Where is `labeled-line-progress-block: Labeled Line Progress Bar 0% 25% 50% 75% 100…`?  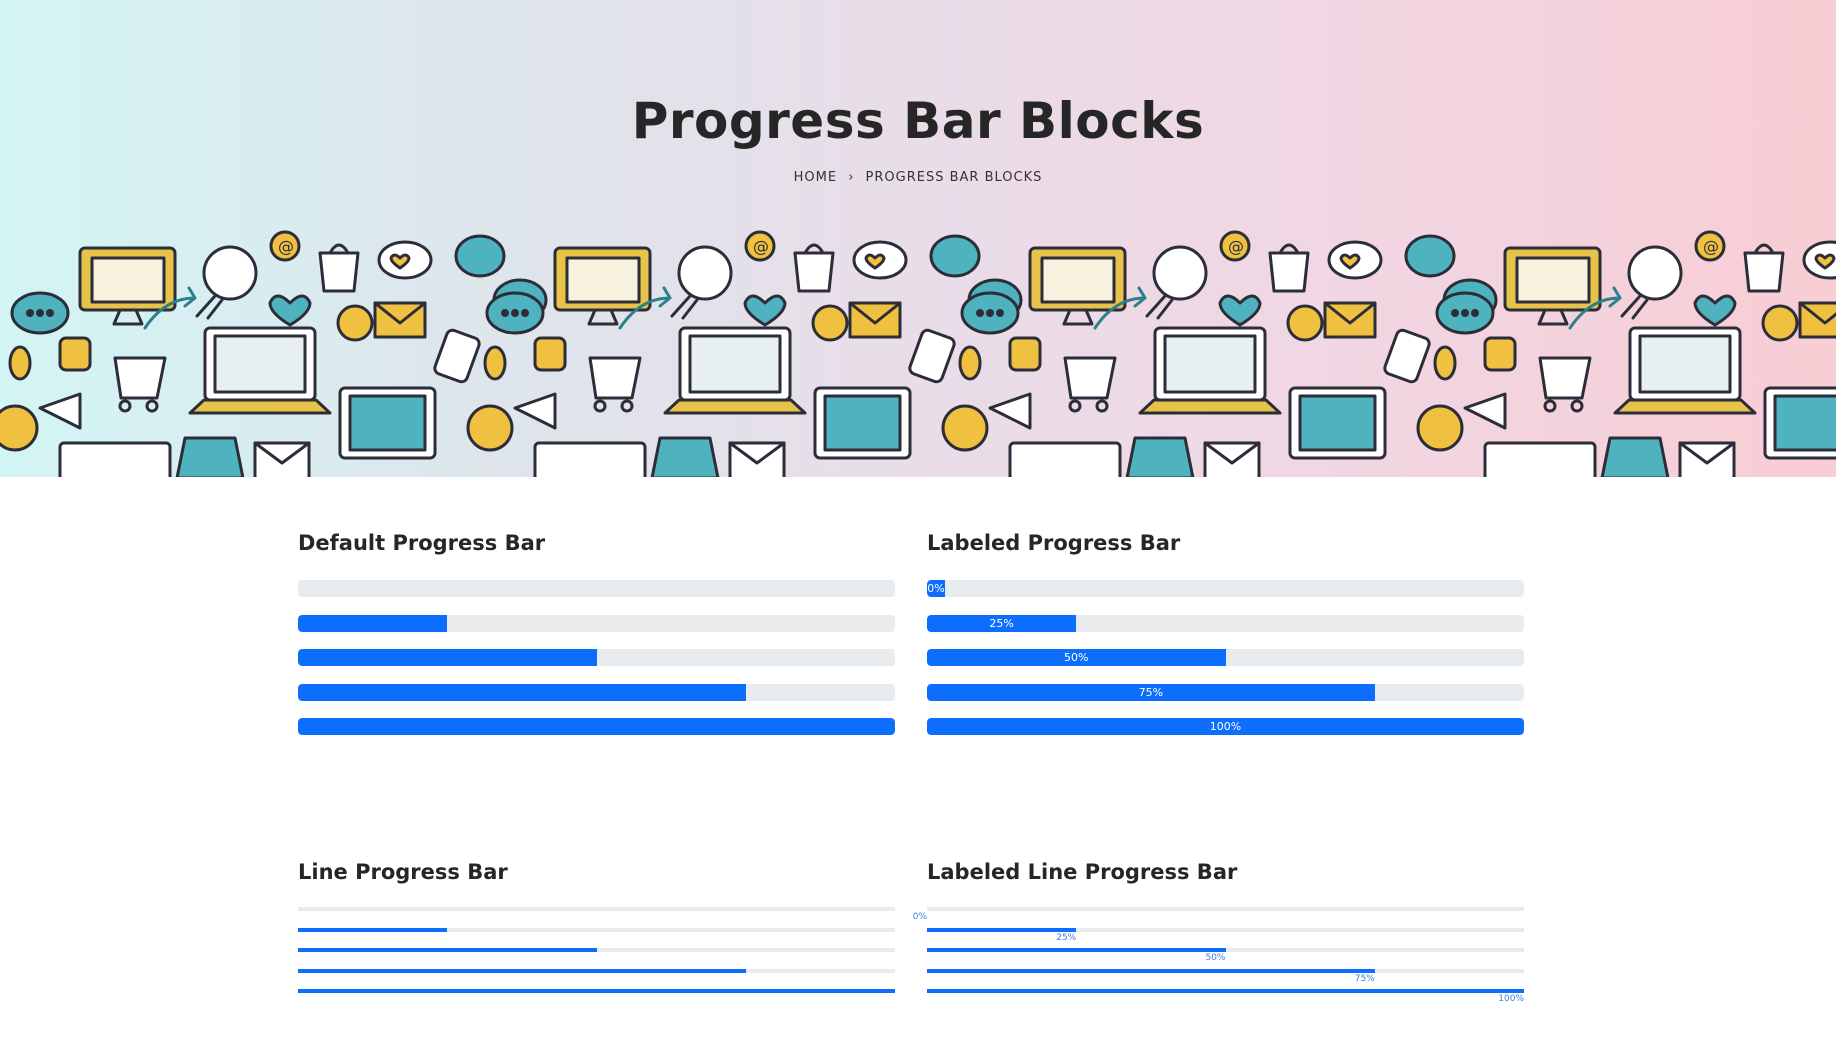
labeled-line-progress-block: Labeled Line Progress Bar 0% 25% 50% 75% 100… is located at coordinates (1218, 930).